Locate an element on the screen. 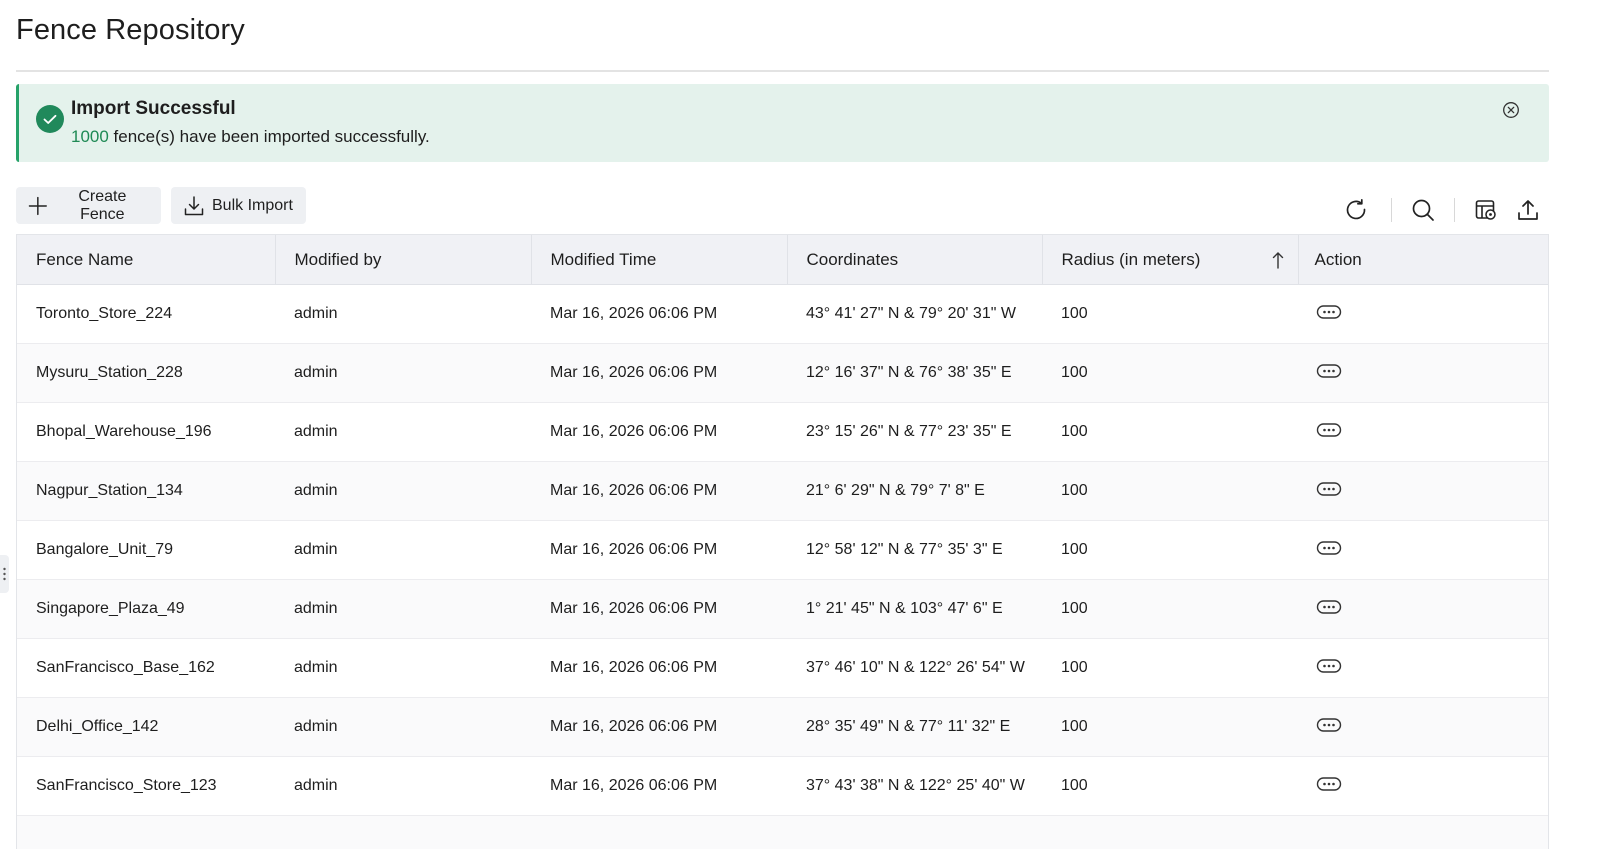 The height and width of the screenshot is (849, 1600). create-fence-button: Create Fence is located at coordinates (88, 205).